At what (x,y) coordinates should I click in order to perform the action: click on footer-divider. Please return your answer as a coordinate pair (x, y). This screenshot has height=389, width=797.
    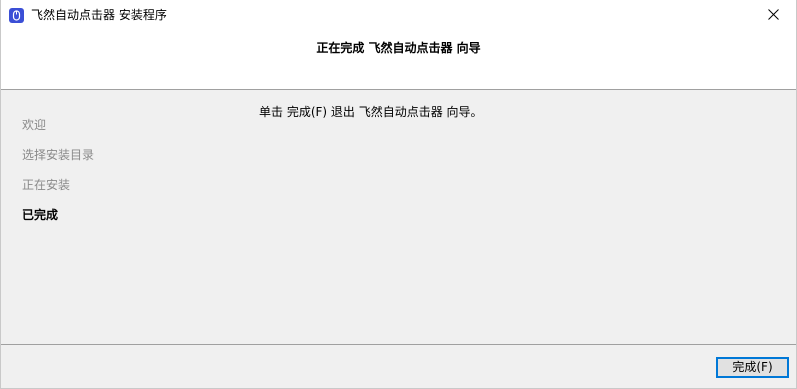
    Looking at the image, I should click on (398, 344).